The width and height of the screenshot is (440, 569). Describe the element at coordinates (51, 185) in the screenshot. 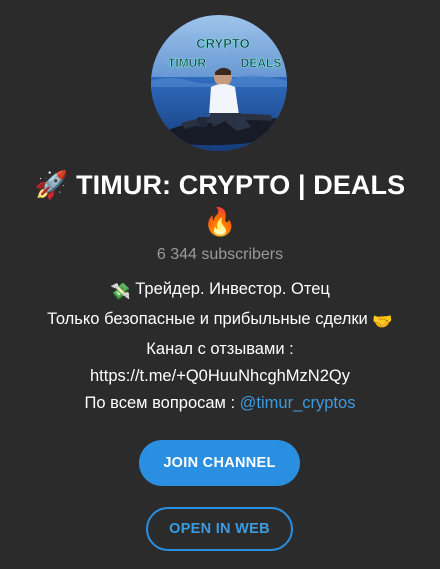

I see `rocket-icon: 🚀` at that location.